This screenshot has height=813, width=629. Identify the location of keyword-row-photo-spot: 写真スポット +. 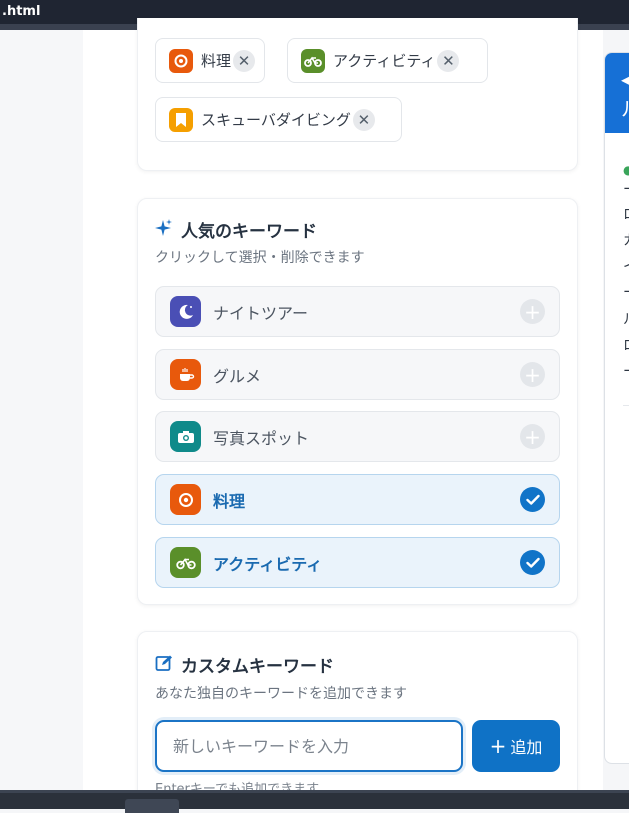
(357, 436).